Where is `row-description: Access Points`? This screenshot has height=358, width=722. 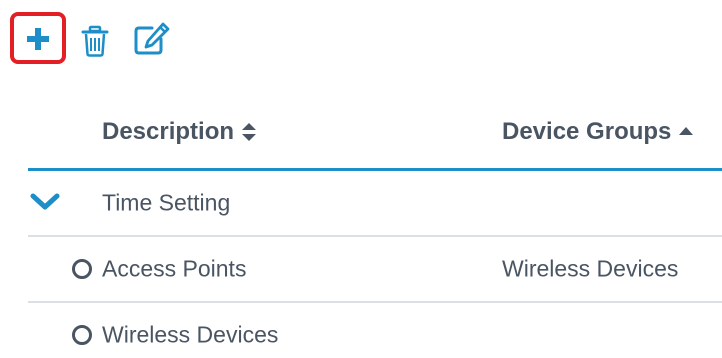
row-description: Access Points is located at coordinates (174, 268).